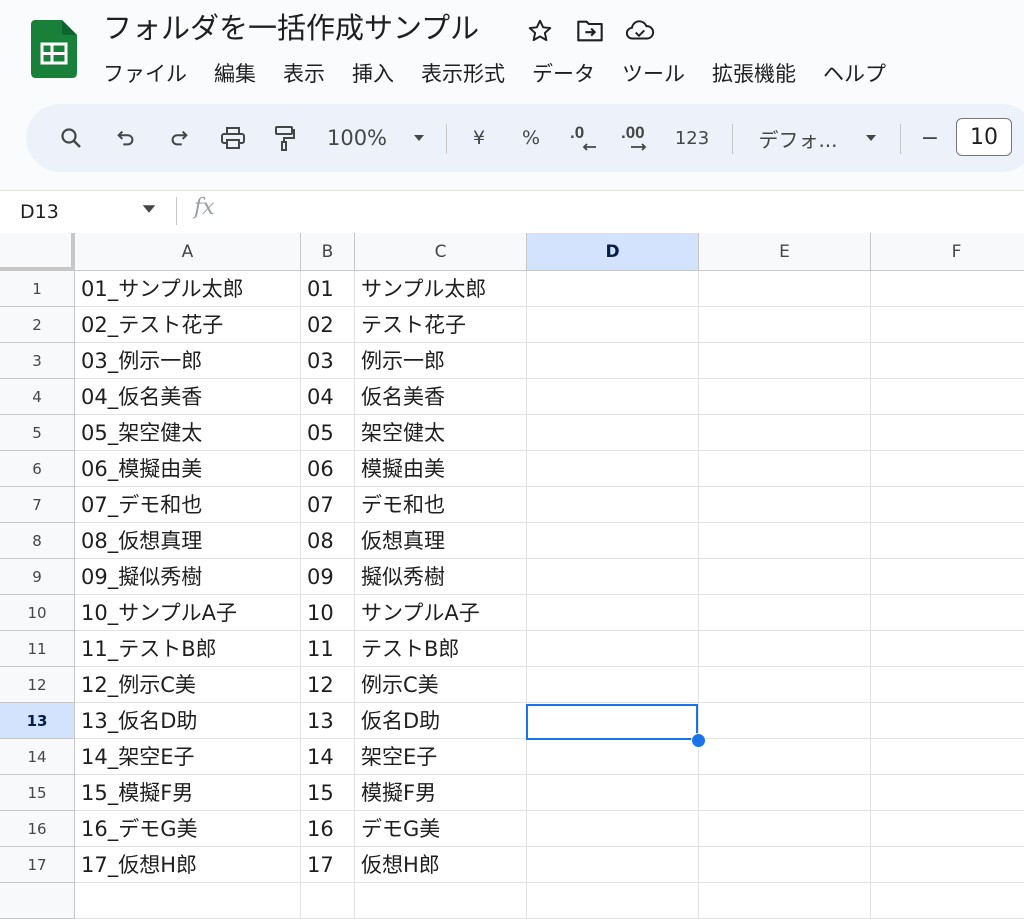 This screenshot has height=919, width=1024. What do you see at coordinates (441, 613) in the screenshot?
I see `cell-c: サンプルA子` at bounding box center [441, 613].